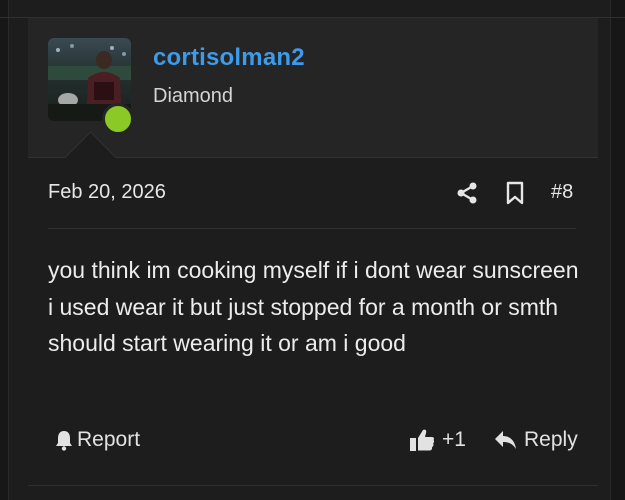 The height and width of the screenshot is (500, 625). Describe the element at coordinates (454, 439) in the screenshot. I see `like-count: +1` at that location.